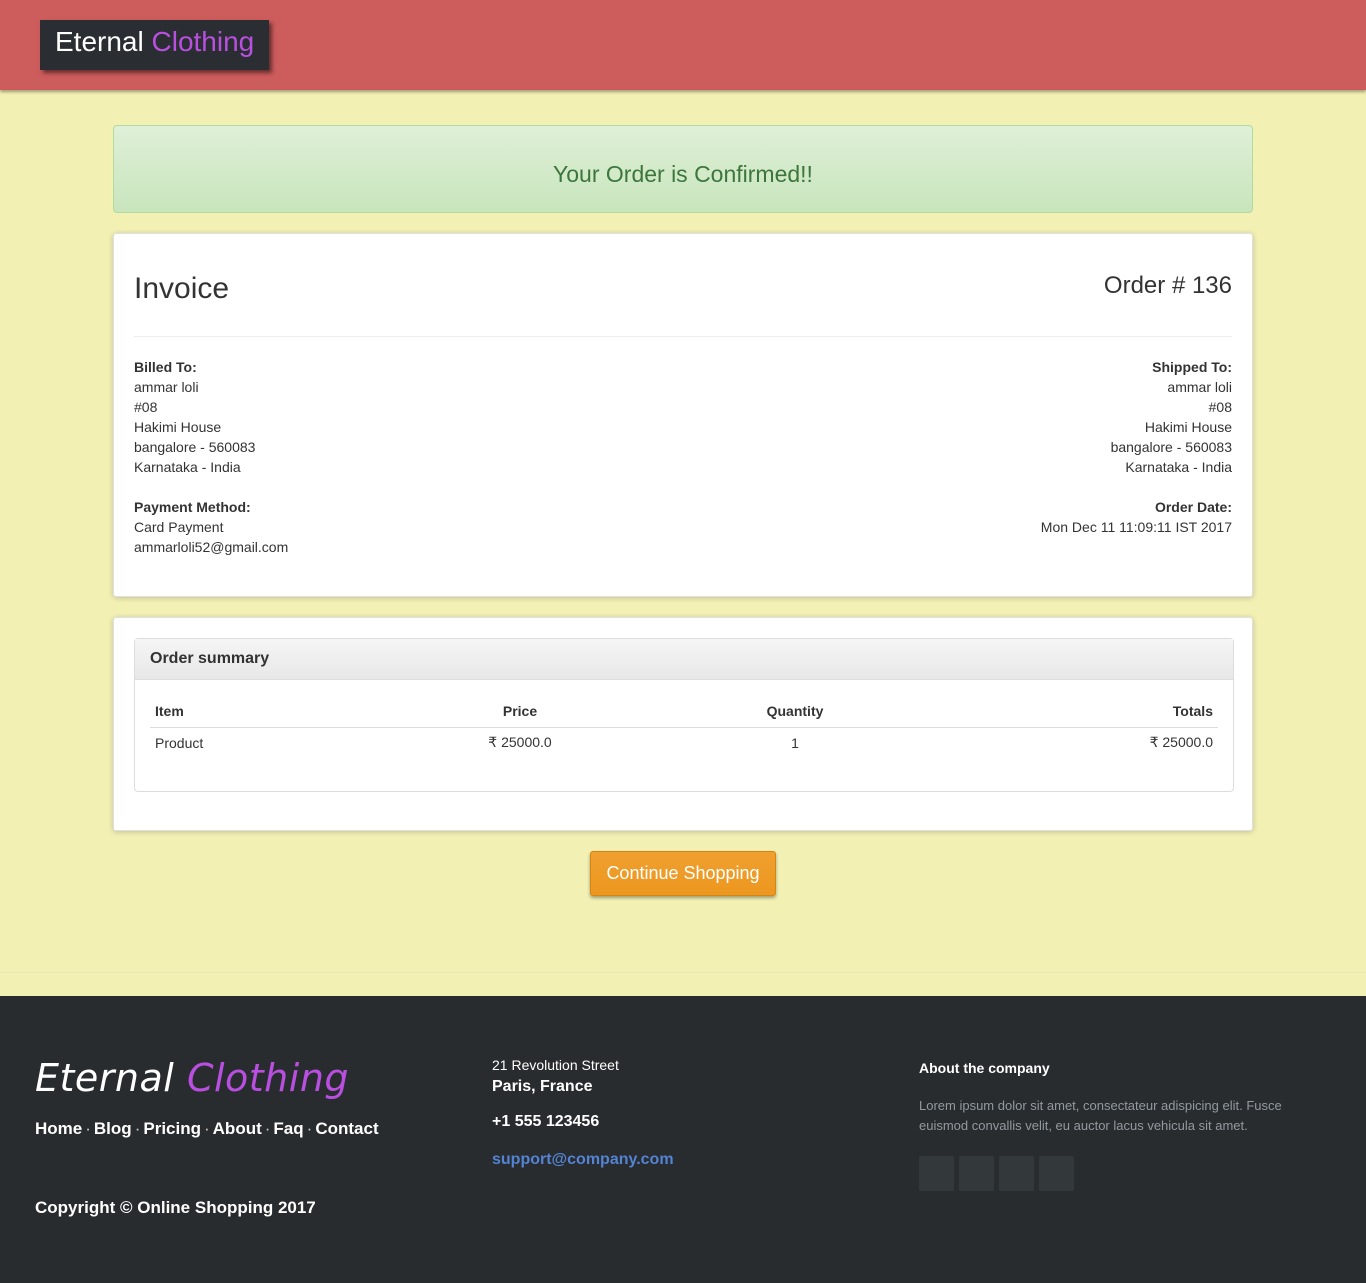  I want to click on footer-link-pricing: Pricing, so click(172, 1128).